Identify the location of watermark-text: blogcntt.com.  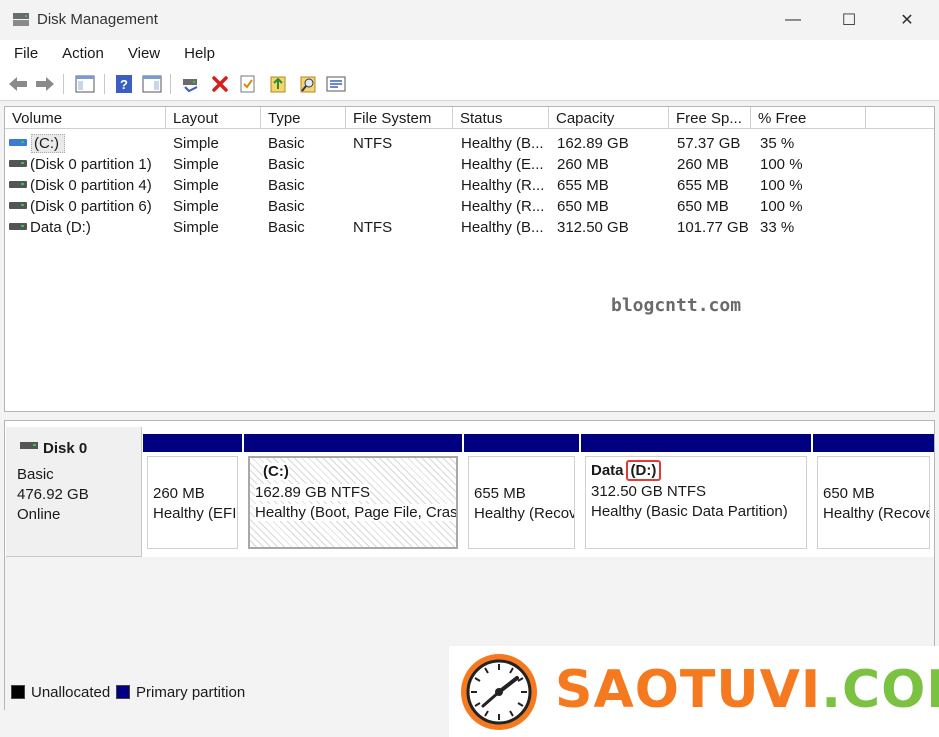
(676, 305).